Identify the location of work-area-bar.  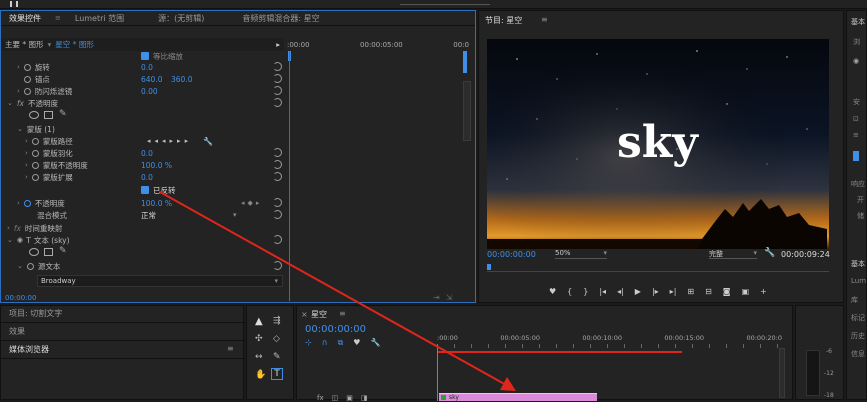
(559, 352).